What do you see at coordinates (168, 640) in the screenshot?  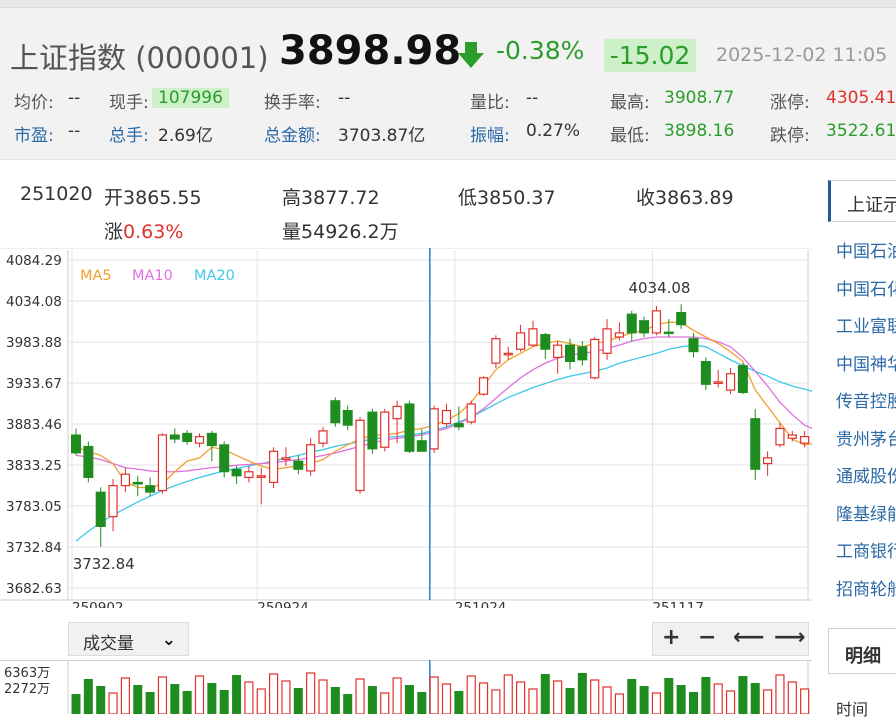 I see `chevron-down-icon: ⌄` at bounding box center [168, 640].